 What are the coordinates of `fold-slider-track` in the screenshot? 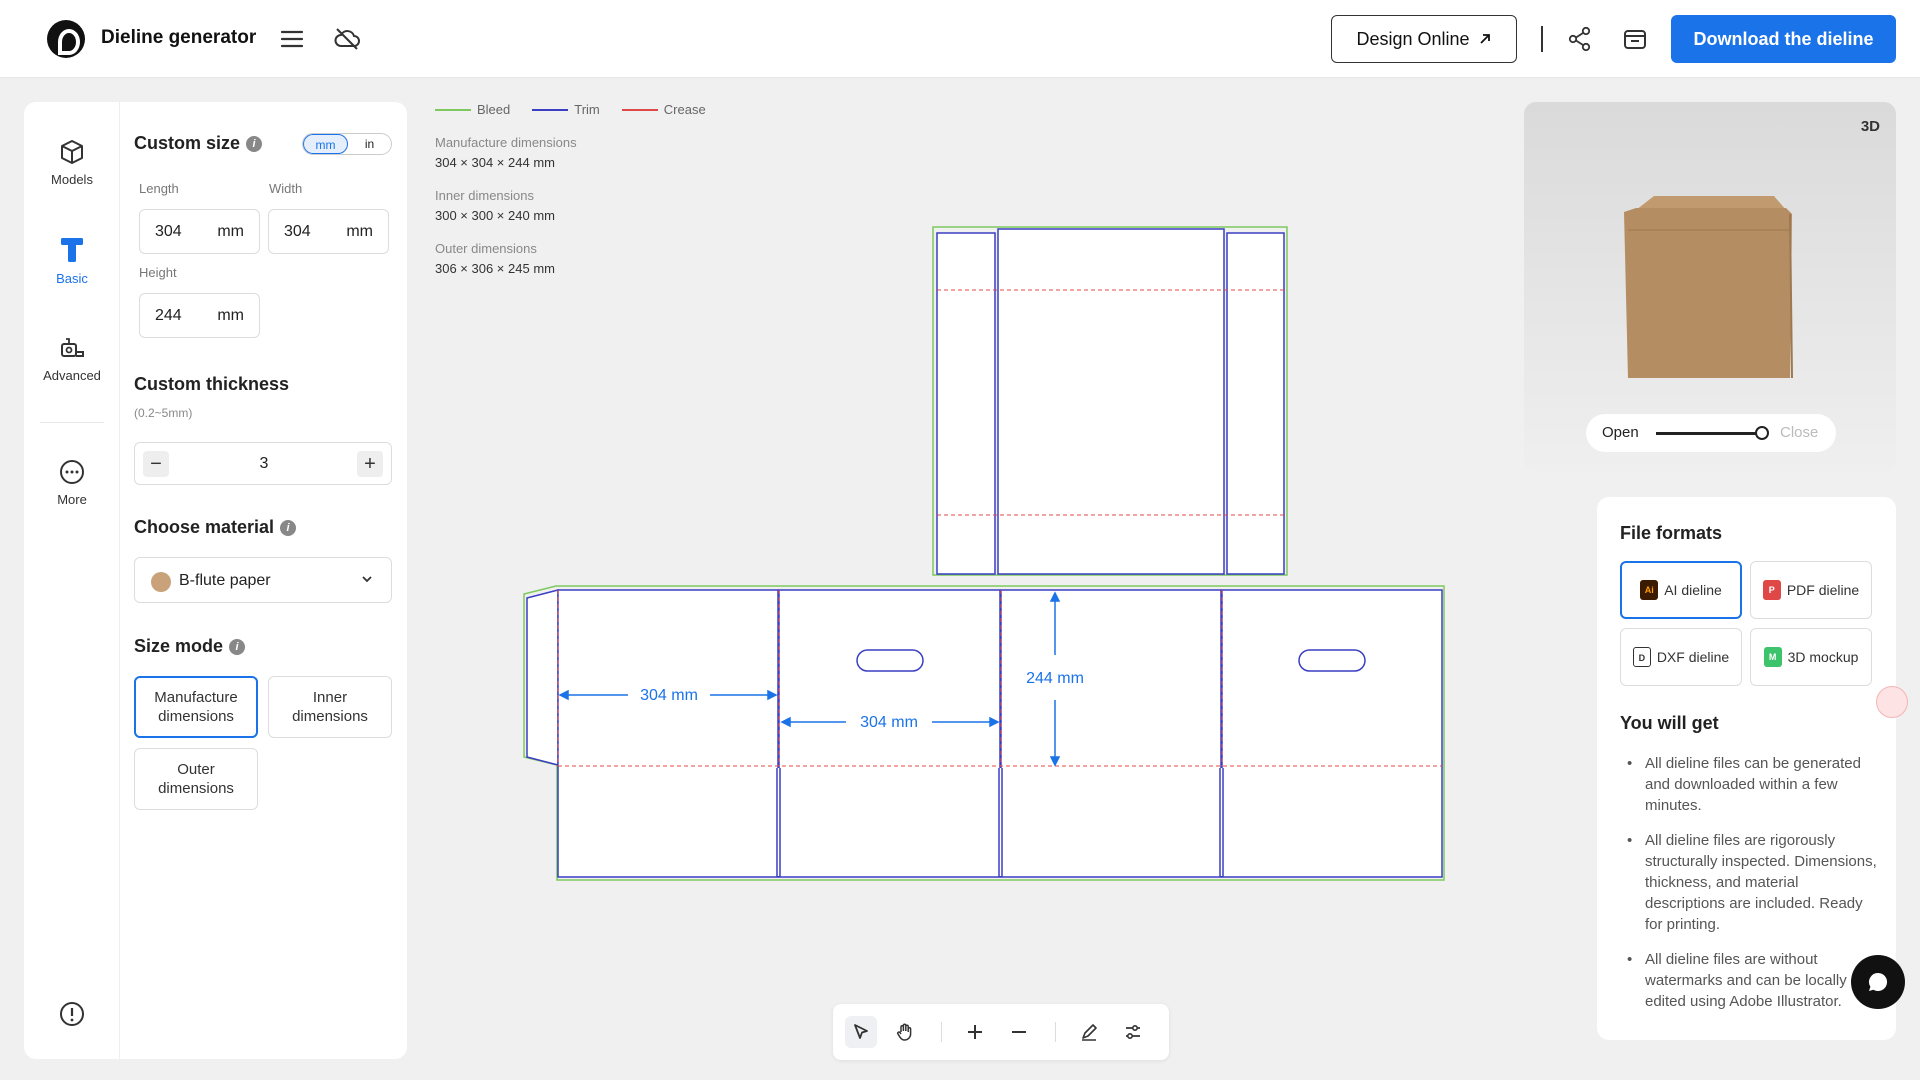 It's located at (1709, 433).